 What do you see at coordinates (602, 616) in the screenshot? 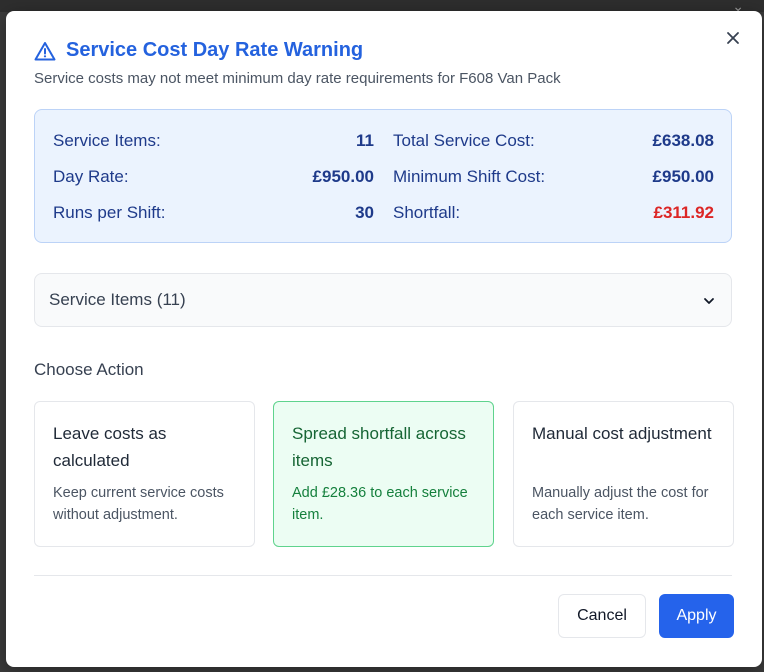
I see `cancel-button: Cancel` at bounding box center [602, 616].